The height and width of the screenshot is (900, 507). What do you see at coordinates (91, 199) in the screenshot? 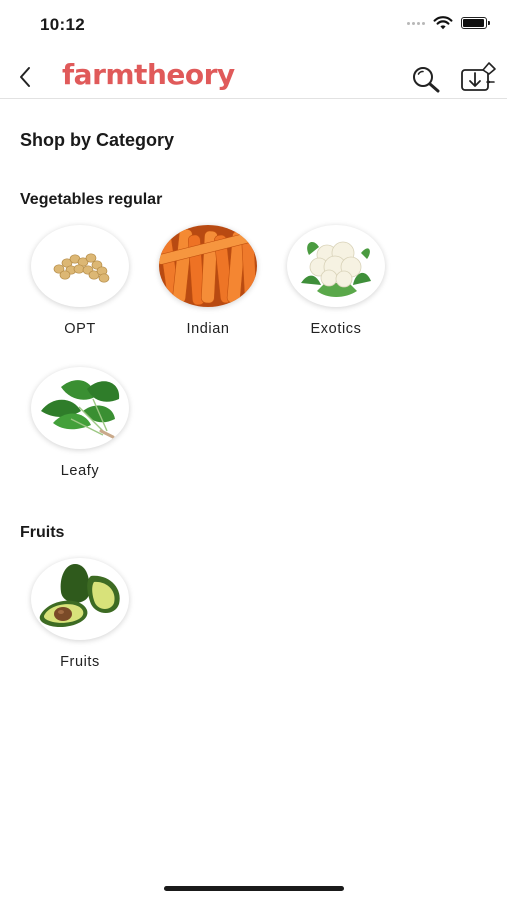
I see `section-title-vegetables: Vegetables regular` at bounding box center [91, 199].